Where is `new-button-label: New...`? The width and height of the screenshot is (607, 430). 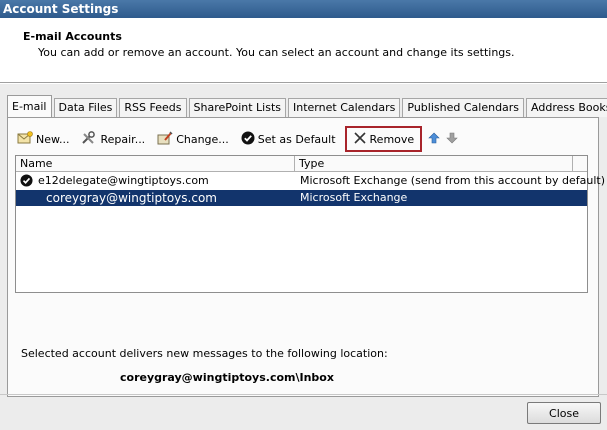 new-button-label: New... is located at coordinates (53, 139).